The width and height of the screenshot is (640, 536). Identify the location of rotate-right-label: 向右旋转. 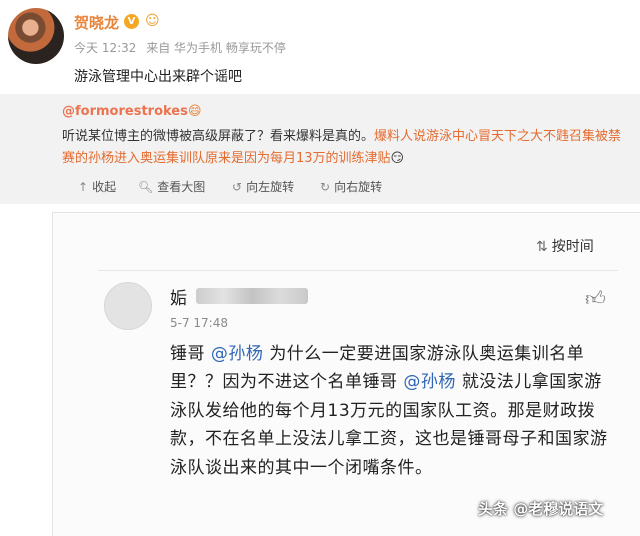
(358, 187).